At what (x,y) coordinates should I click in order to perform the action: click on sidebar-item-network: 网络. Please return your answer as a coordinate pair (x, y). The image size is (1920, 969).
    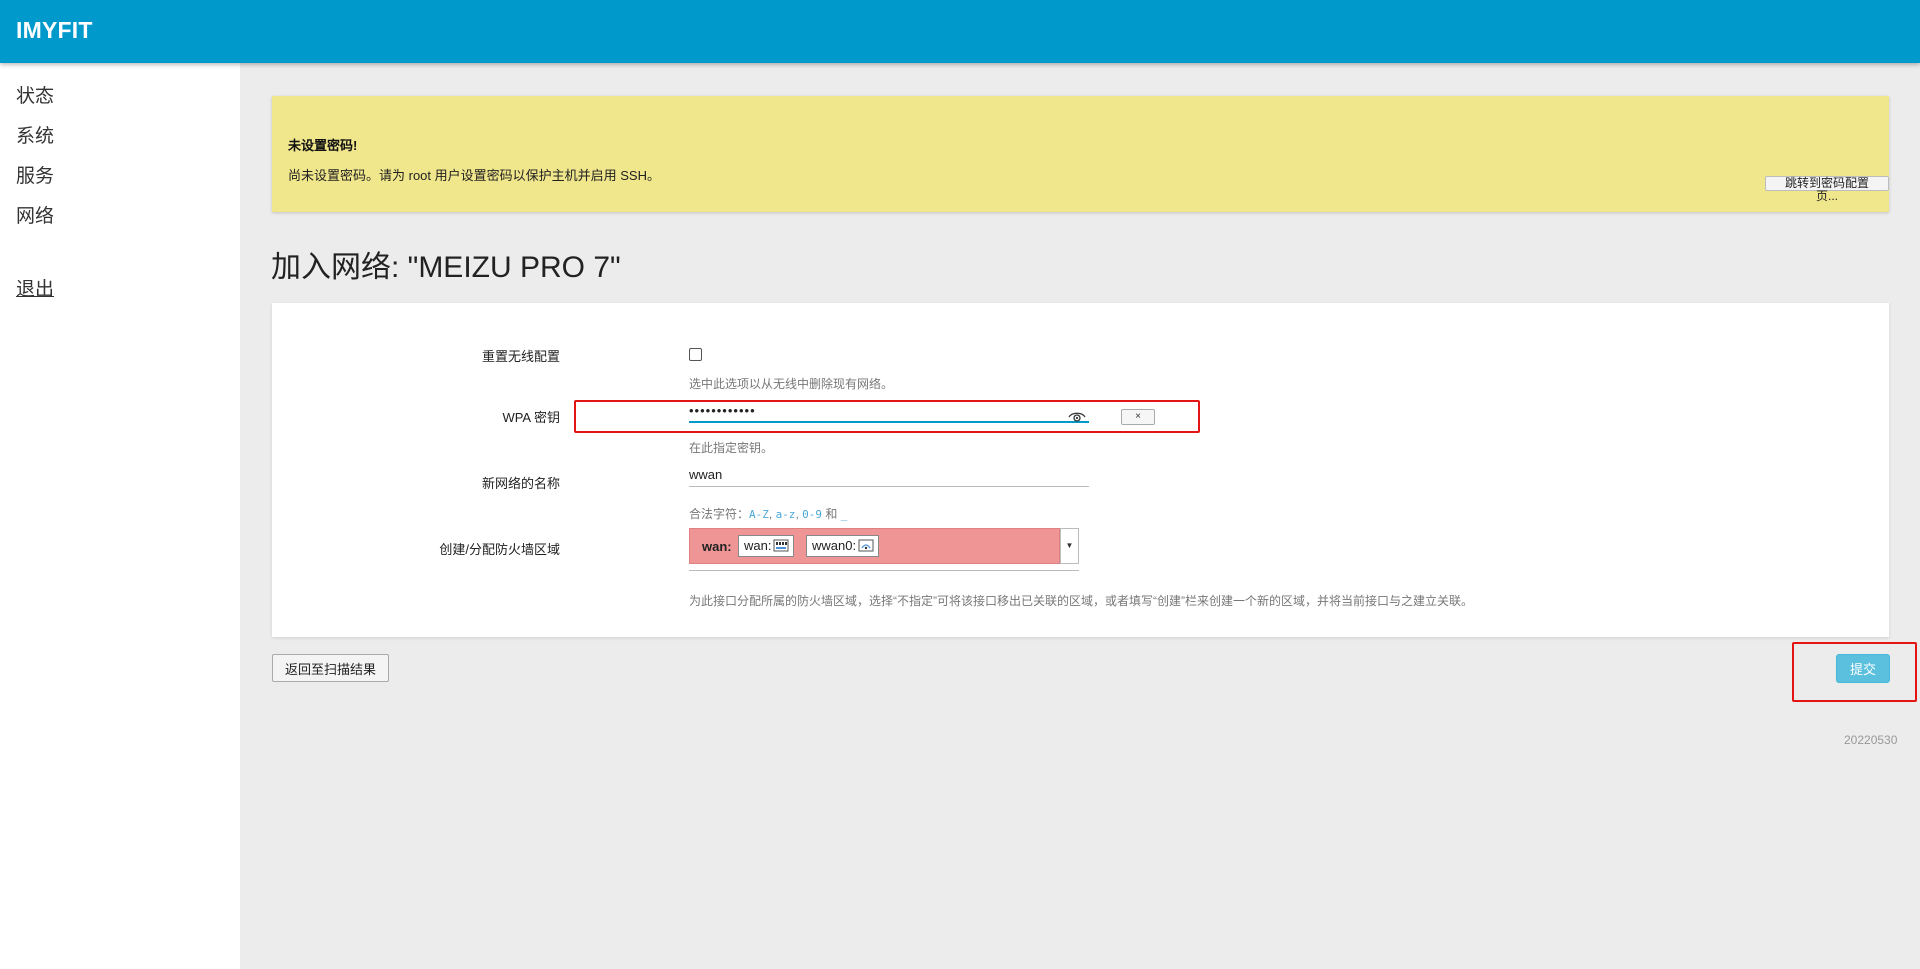
    Looking at the image, I should click on (35, 214).